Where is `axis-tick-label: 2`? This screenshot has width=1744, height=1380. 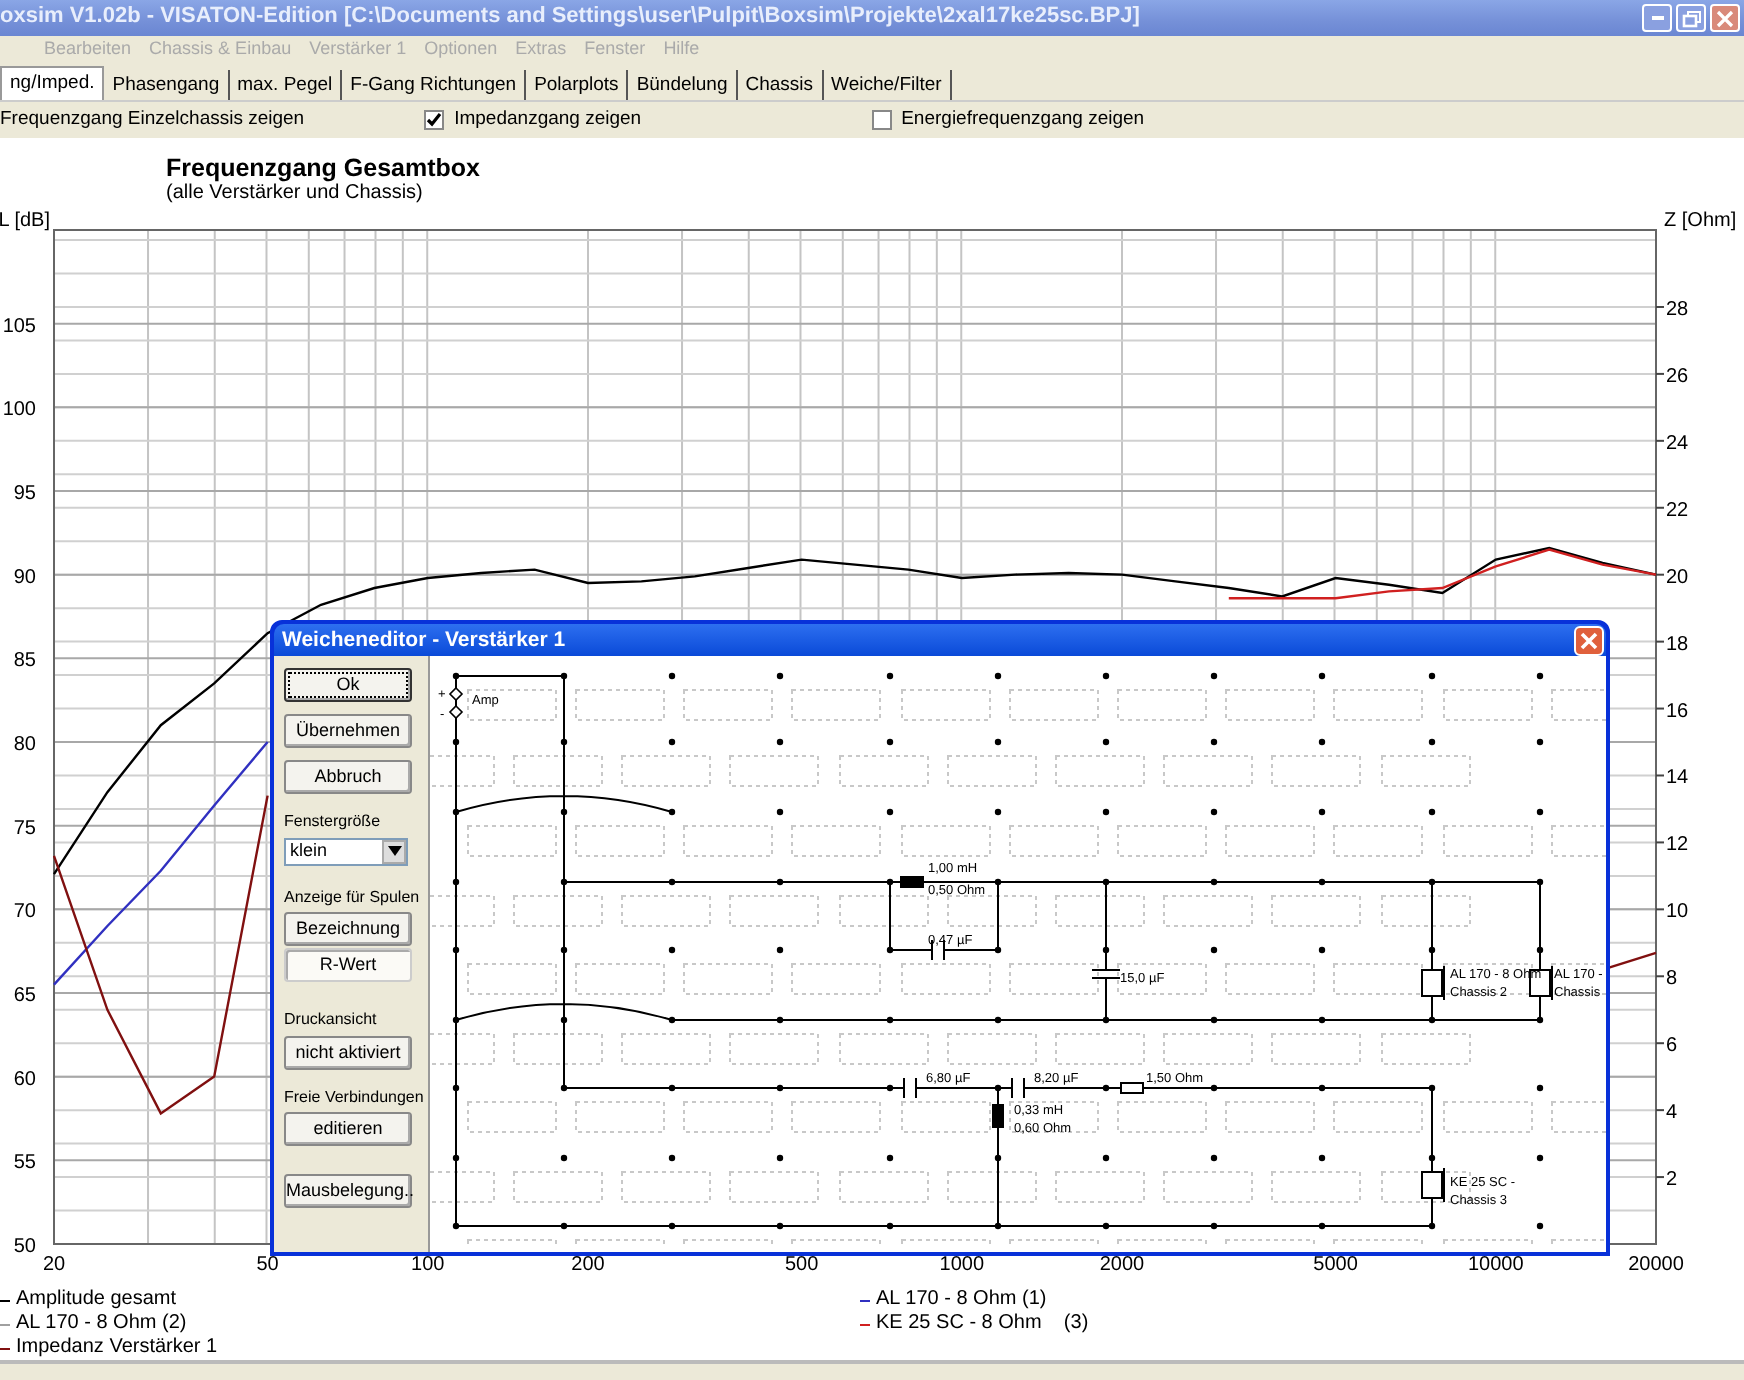 axis-tick-label: 2 is located at coordinates (1672, 1180).